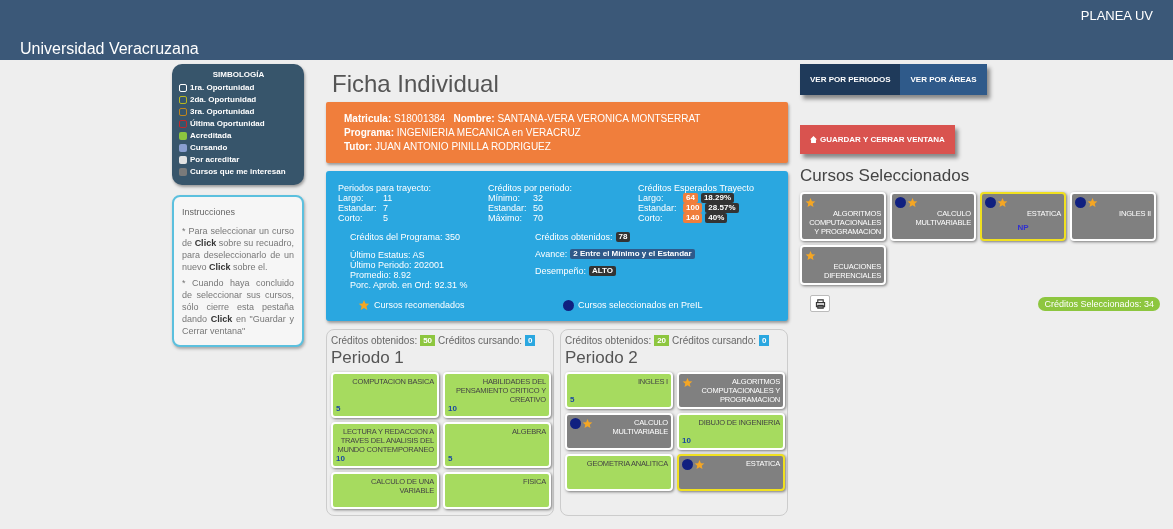 This screenshot has height=529, width=1173. Describe the element at coordinates (538, 218) in the screenshot. I see `summary-value: 70` at that location.